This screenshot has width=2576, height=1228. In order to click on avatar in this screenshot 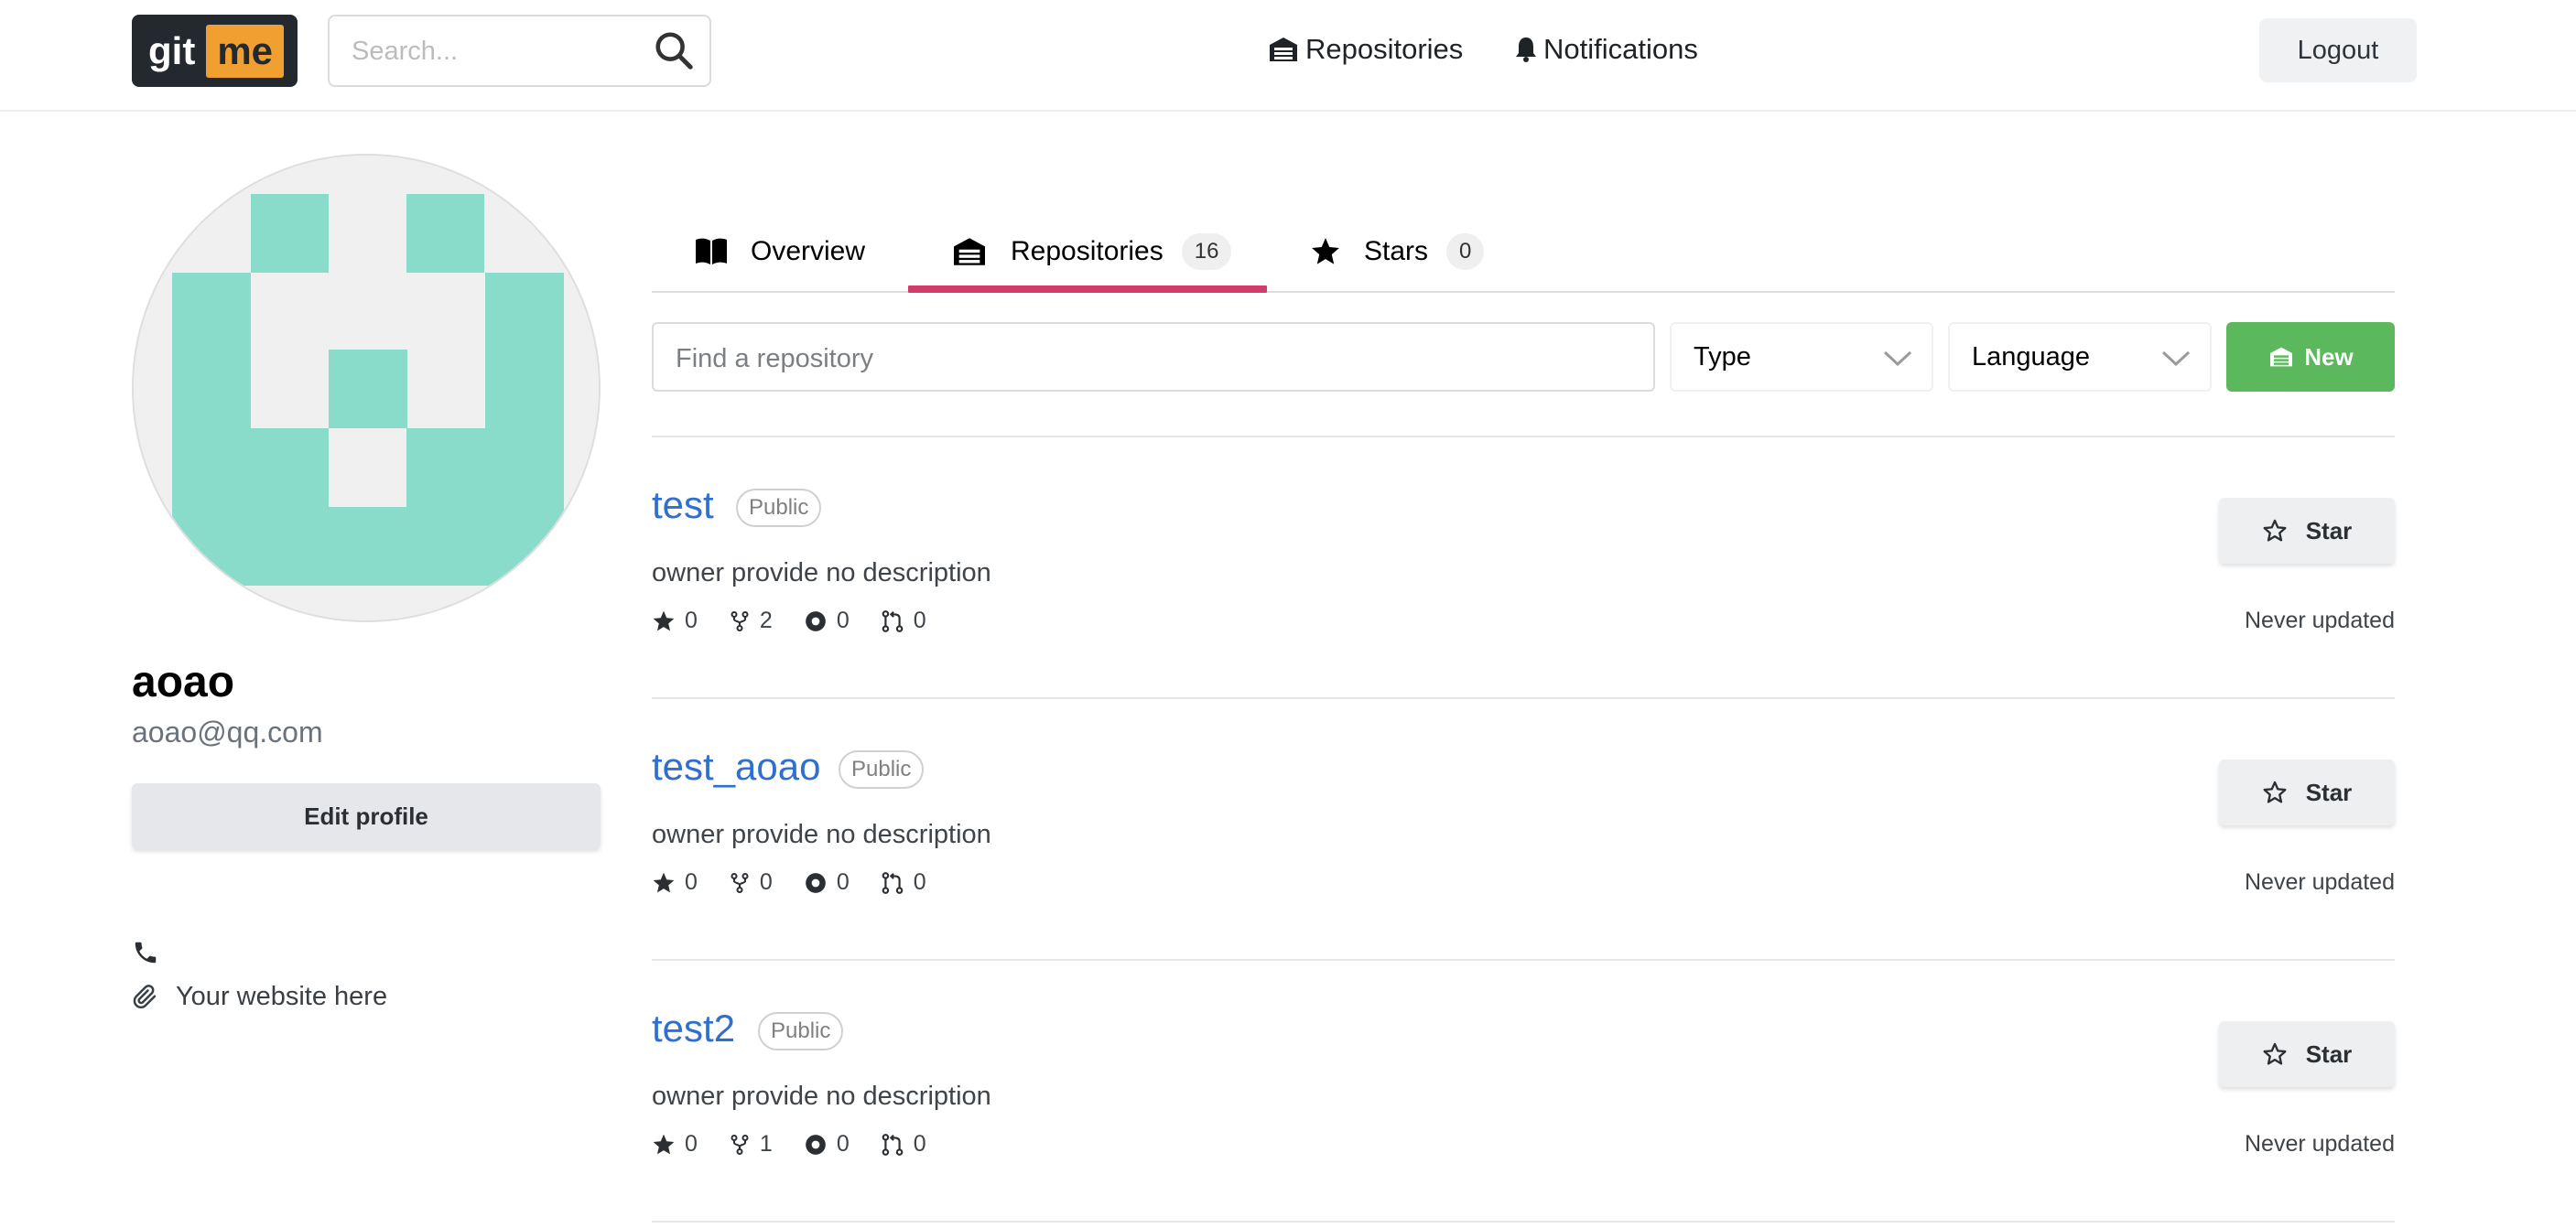, I will do `click(367, 388)`.